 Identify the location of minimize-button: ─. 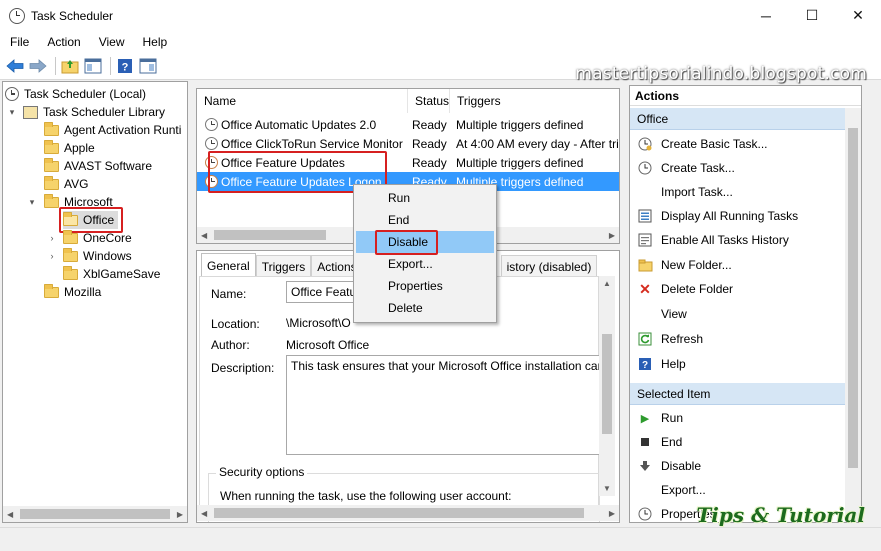
(766, 15).